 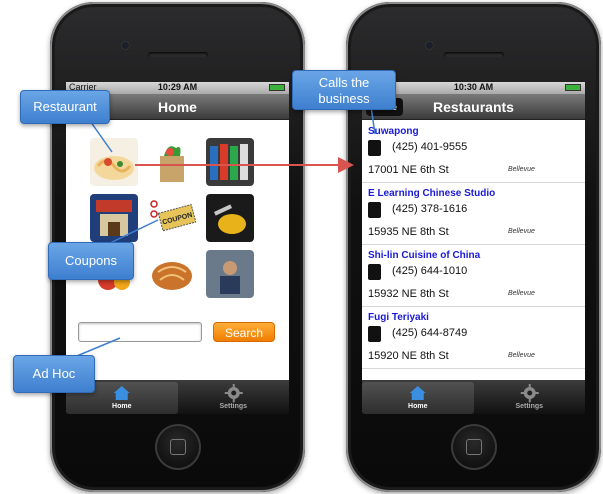 What do you see at coordinates (473, 107) in the screenshot?
I see `page-title: Restaurants` at bounding box center [473, 107].